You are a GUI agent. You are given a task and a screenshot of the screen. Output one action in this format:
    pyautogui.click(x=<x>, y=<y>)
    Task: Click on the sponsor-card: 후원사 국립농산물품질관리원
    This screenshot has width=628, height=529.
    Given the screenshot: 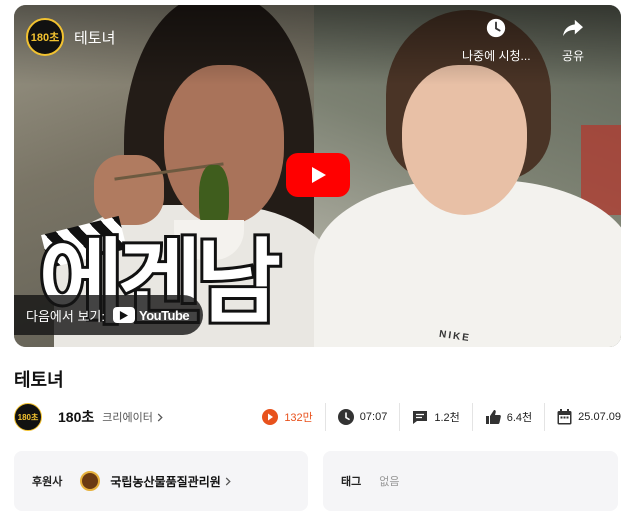 What is the action you would take?
    pyautogui.click(x=161, y=481)
    